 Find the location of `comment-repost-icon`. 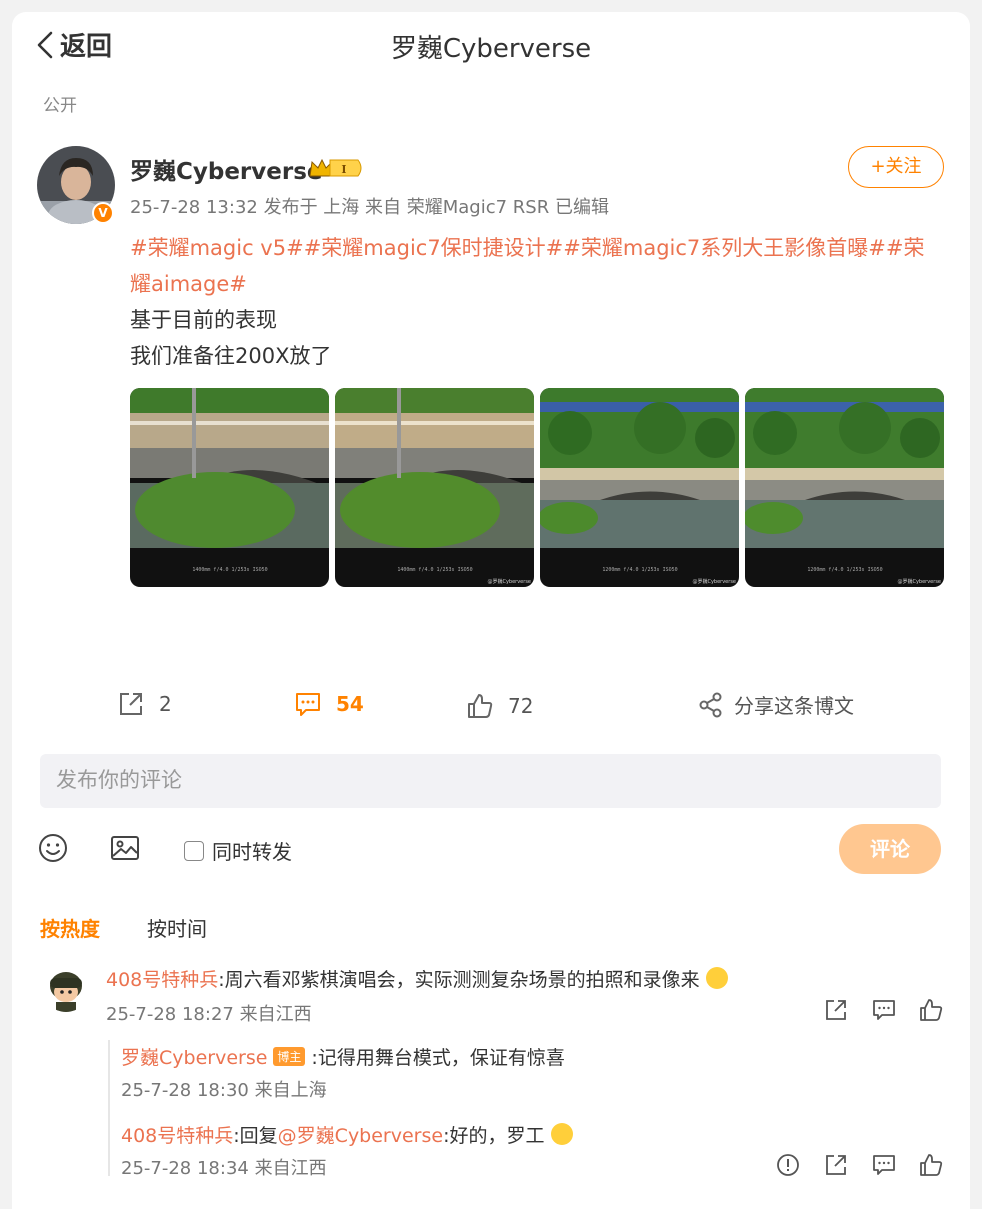

comment-repost-icon is located at coordinates (836, 1010).